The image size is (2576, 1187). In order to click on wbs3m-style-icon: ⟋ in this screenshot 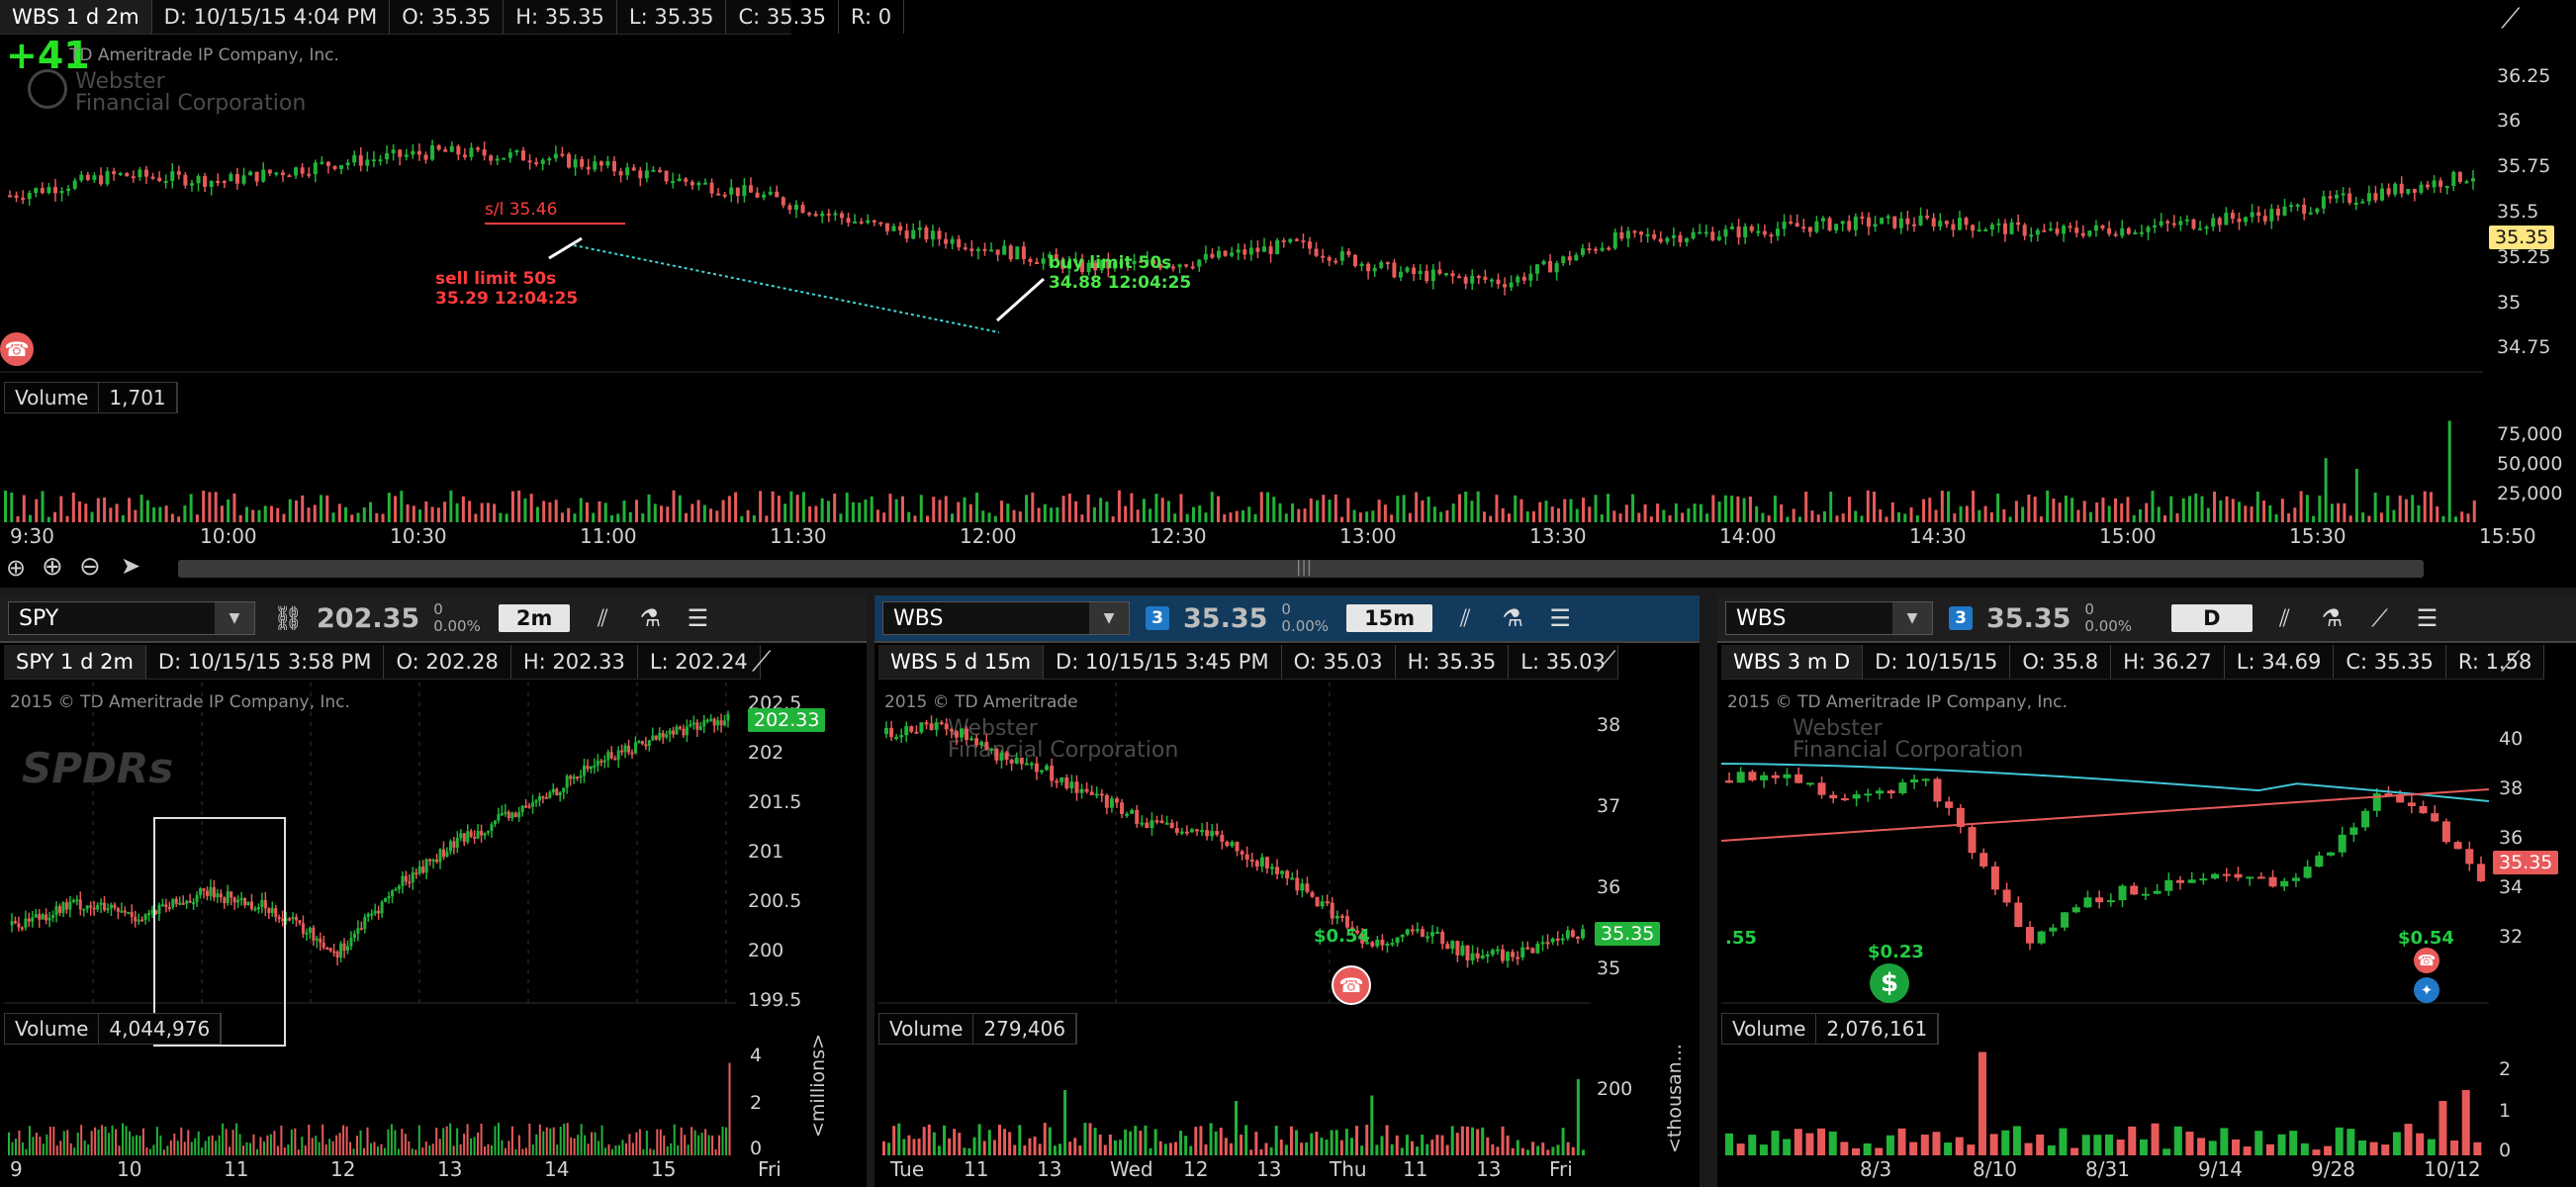, I will do `click(2511, 662)`.